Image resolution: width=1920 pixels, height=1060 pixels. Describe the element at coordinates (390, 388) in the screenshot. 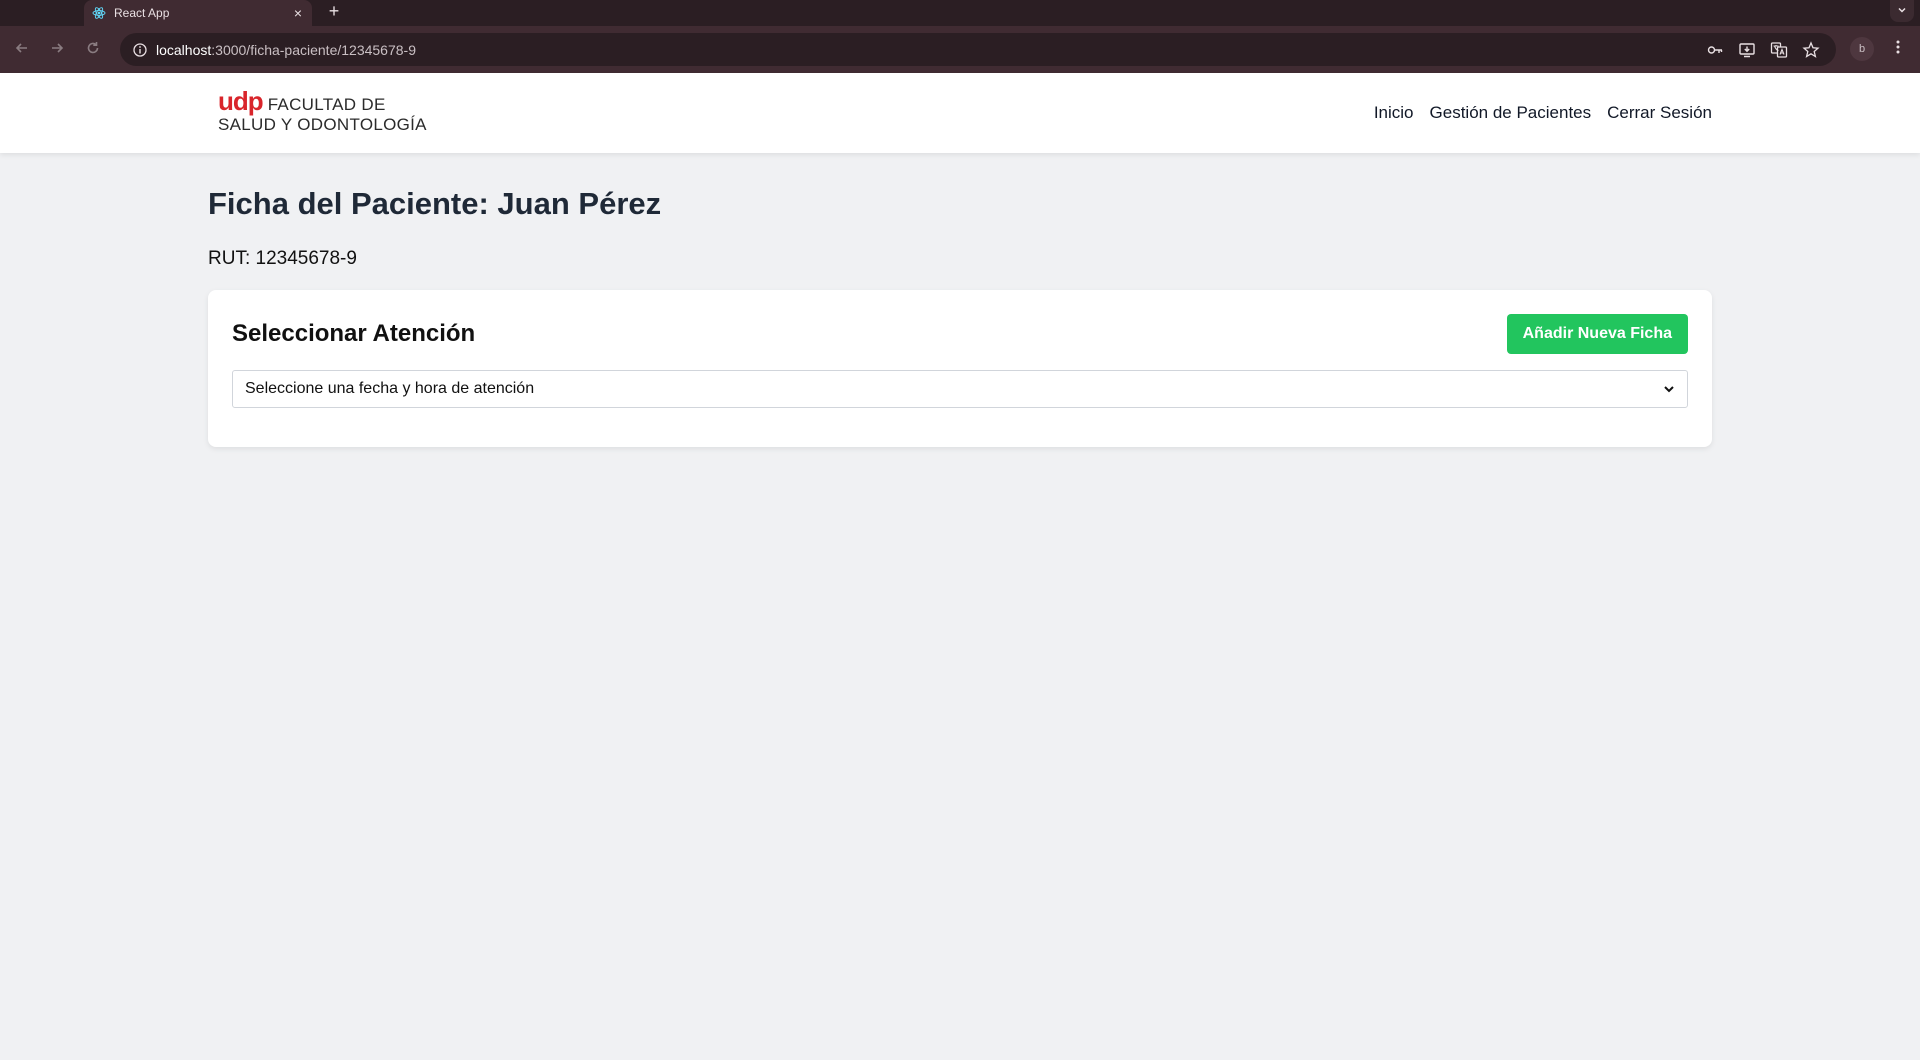

I see `select-value: Seleccione una fecha y hora de atención` at that location.